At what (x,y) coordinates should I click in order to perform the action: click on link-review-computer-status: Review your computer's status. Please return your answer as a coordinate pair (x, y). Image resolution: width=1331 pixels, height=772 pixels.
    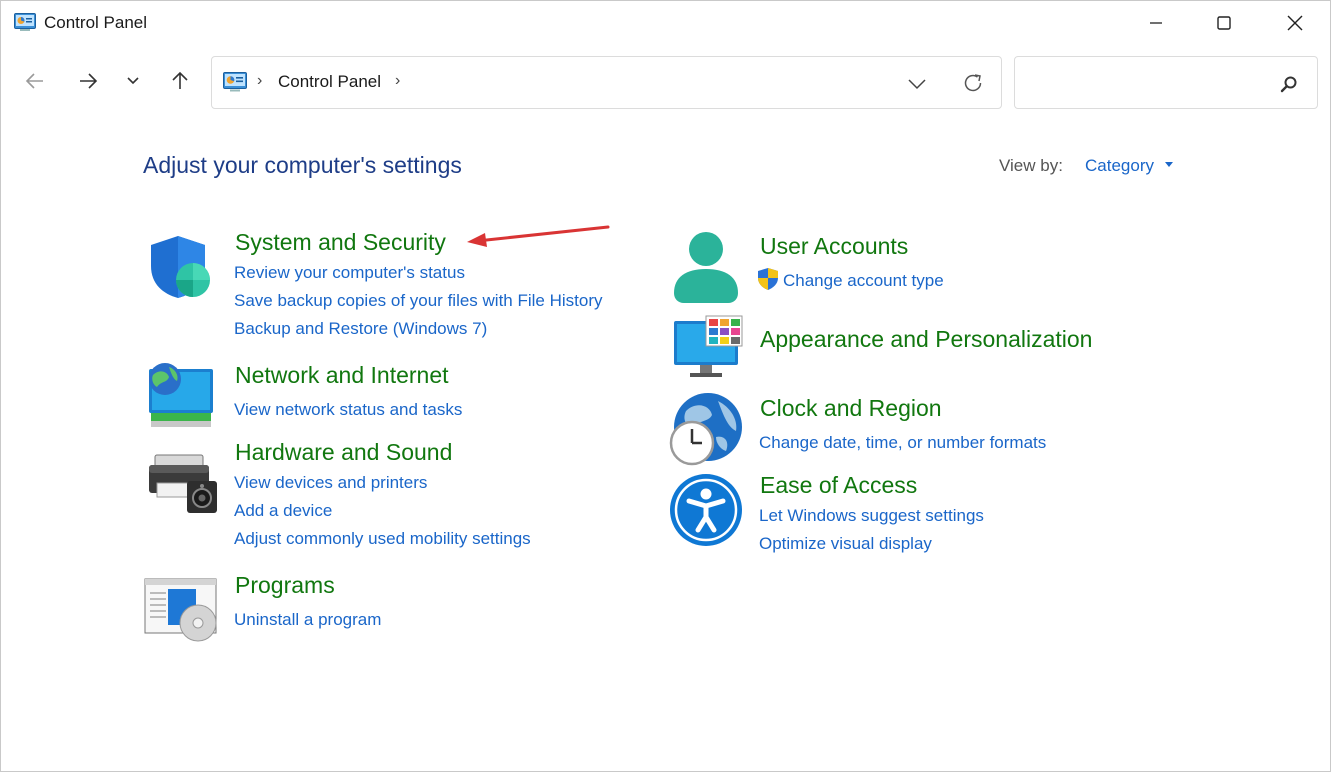
    Looking at the image, I should click on (349, 273).